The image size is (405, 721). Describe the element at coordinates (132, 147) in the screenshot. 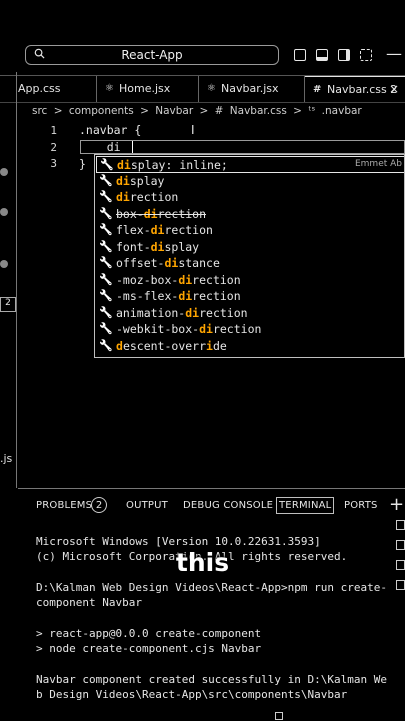

I see `text-cursor` at that location.